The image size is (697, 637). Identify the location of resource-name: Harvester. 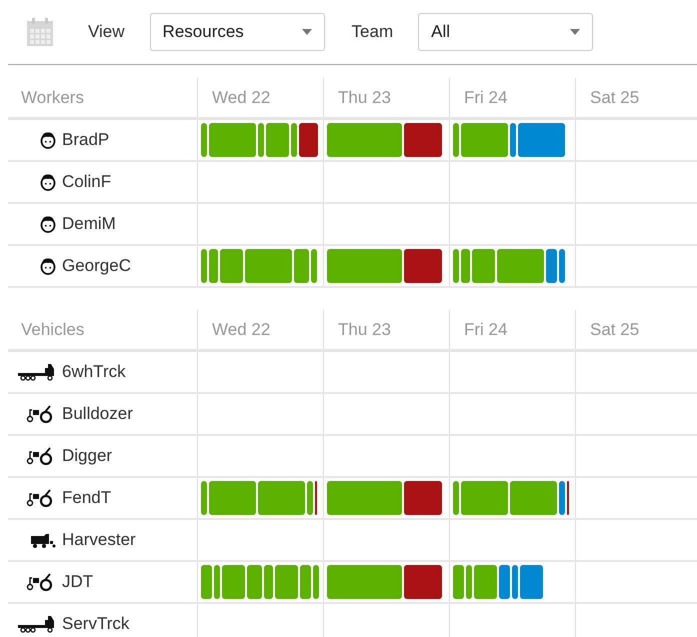
(99, 540).